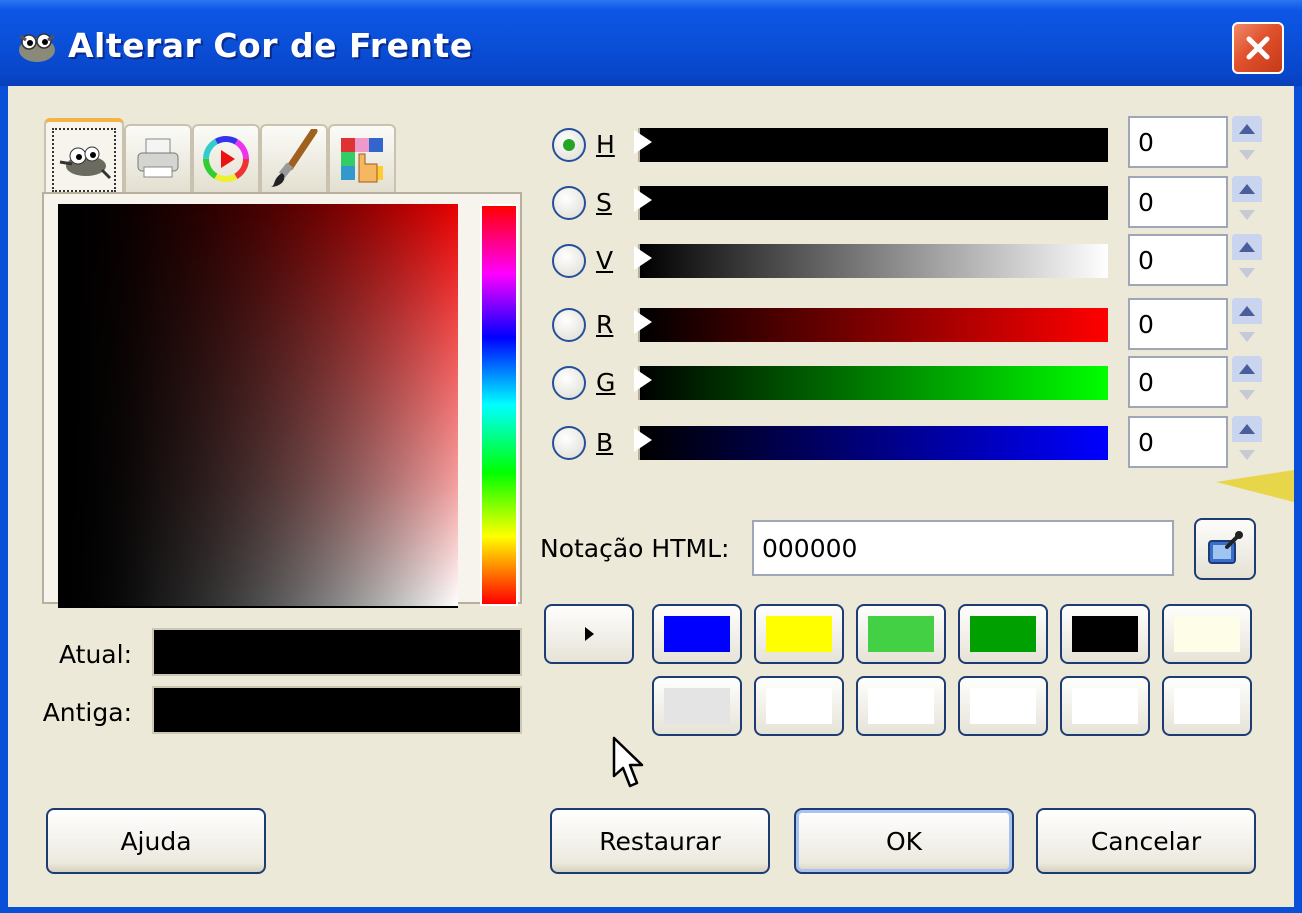  Describe the element at coordinates (1178, 324) in the screenshot. I see `spin-r: 0` at that location.